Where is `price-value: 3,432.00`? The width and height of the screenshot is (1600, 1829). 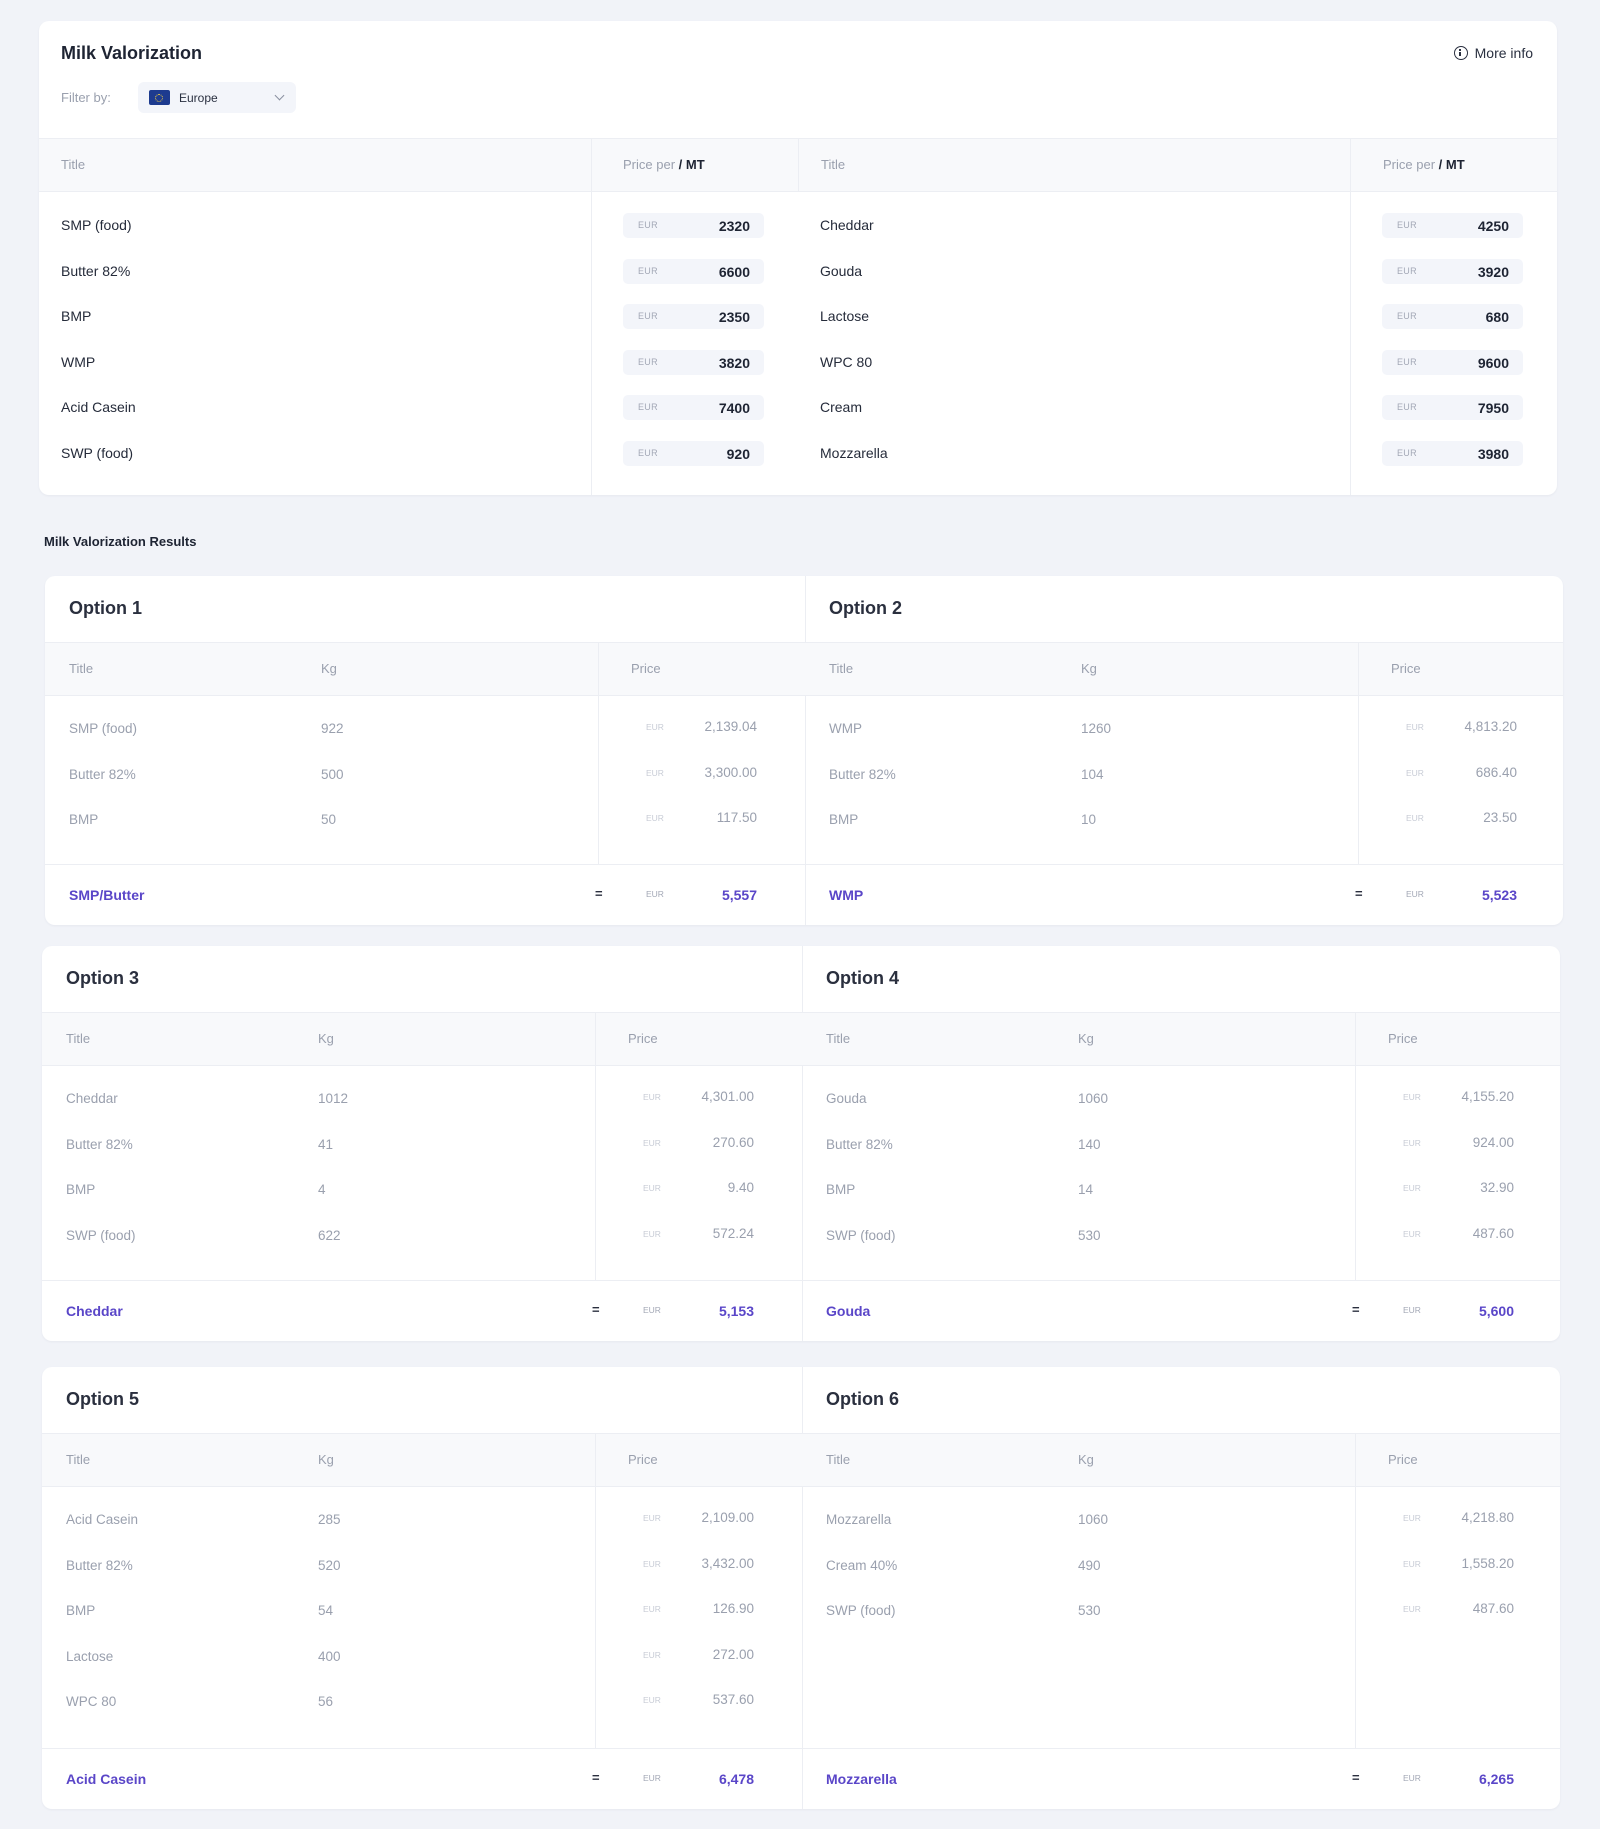
price-value: 3,432.00 is located at coordinates (727, 1563).